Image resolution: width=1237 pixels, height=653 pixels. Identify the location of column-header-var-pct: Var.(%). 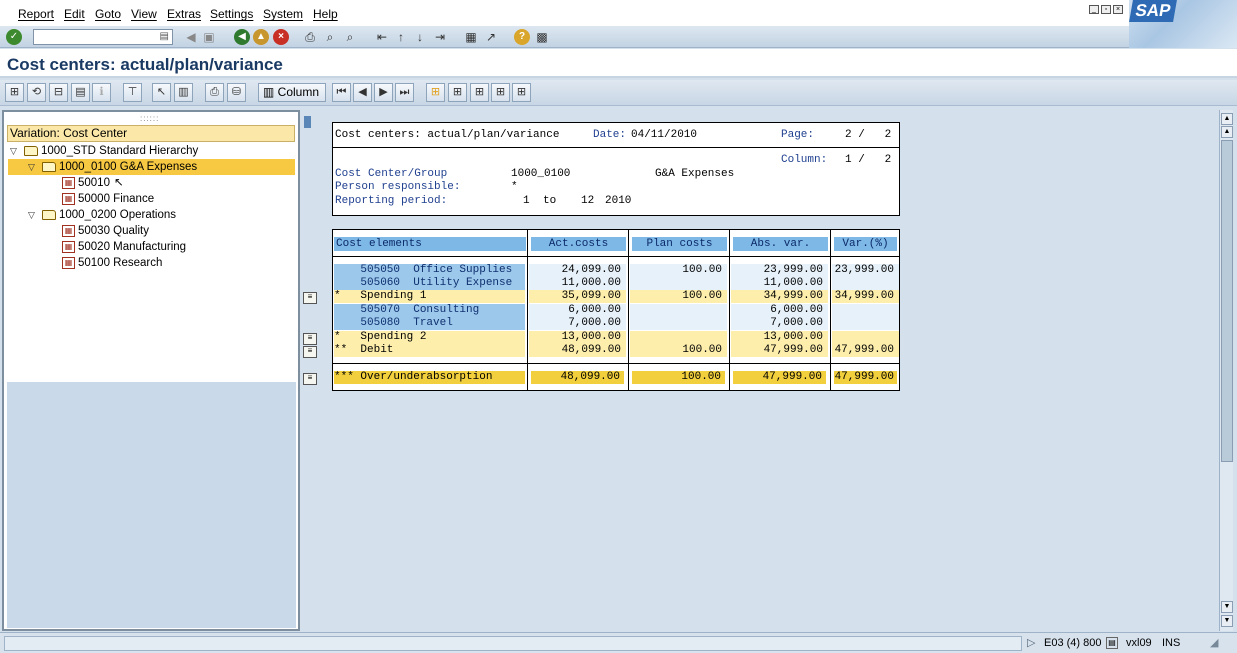
(865, 244).